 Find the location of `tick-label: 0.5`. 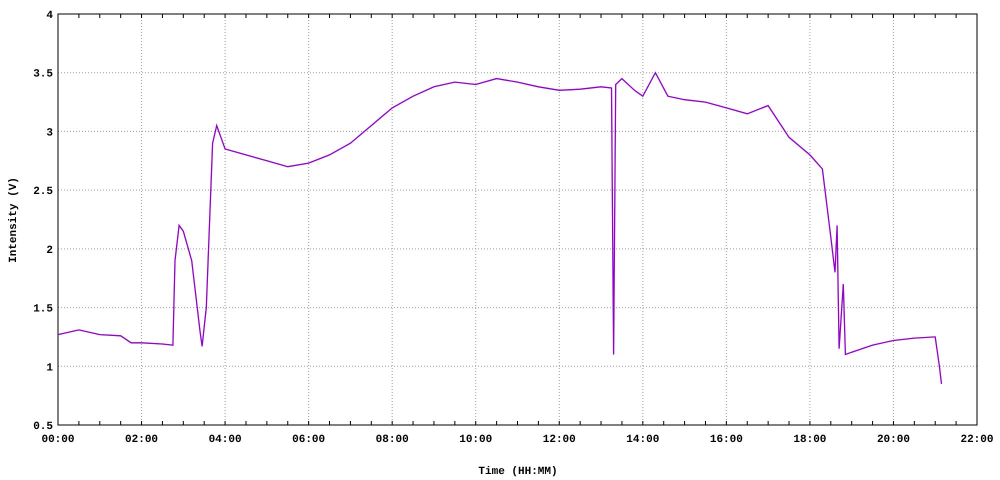

tick-label: 0.5 is located at coordinates (43, 427).